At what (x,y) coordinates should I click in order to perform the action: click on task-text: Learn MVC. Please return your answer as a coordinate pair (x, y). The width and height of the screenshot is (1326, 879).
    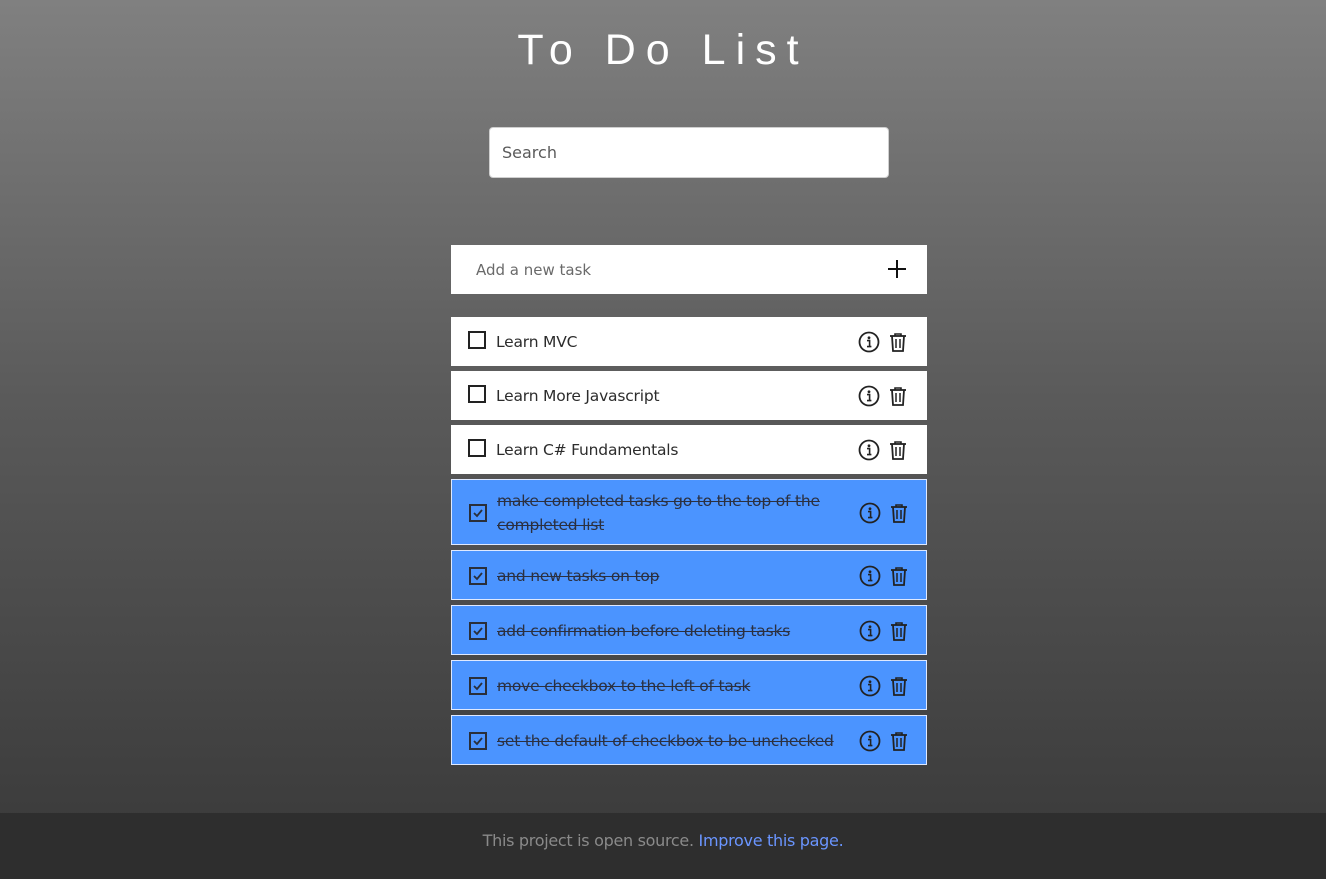
    Looking at the image, I should click on (537, 342).